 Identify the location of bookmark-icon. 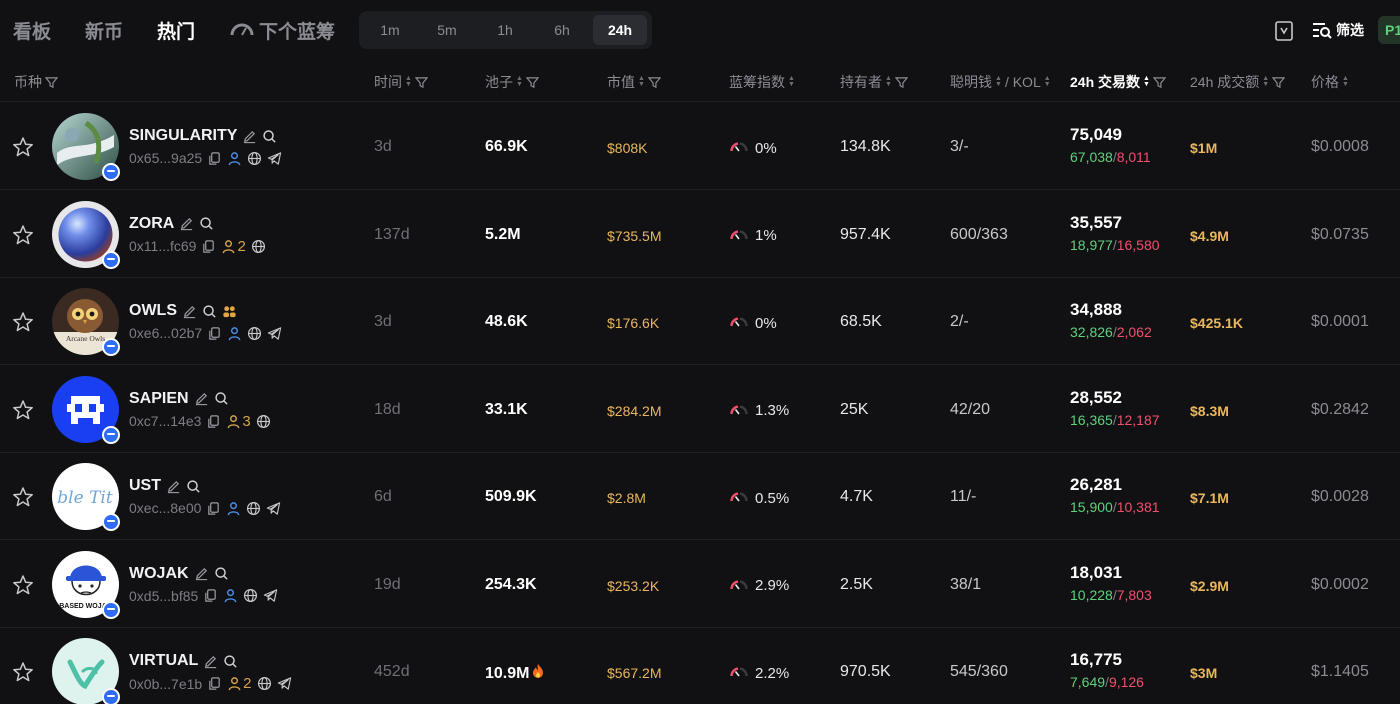
(1284, 31).